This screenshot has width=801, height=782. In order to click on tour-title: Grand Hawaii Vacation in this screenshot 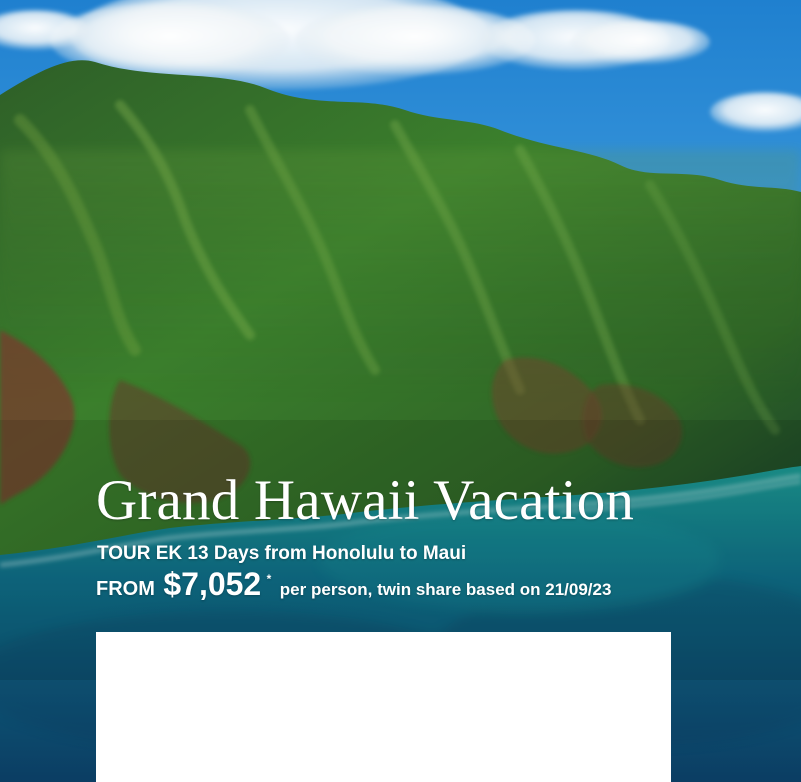, I will do `click(365, 500)`.